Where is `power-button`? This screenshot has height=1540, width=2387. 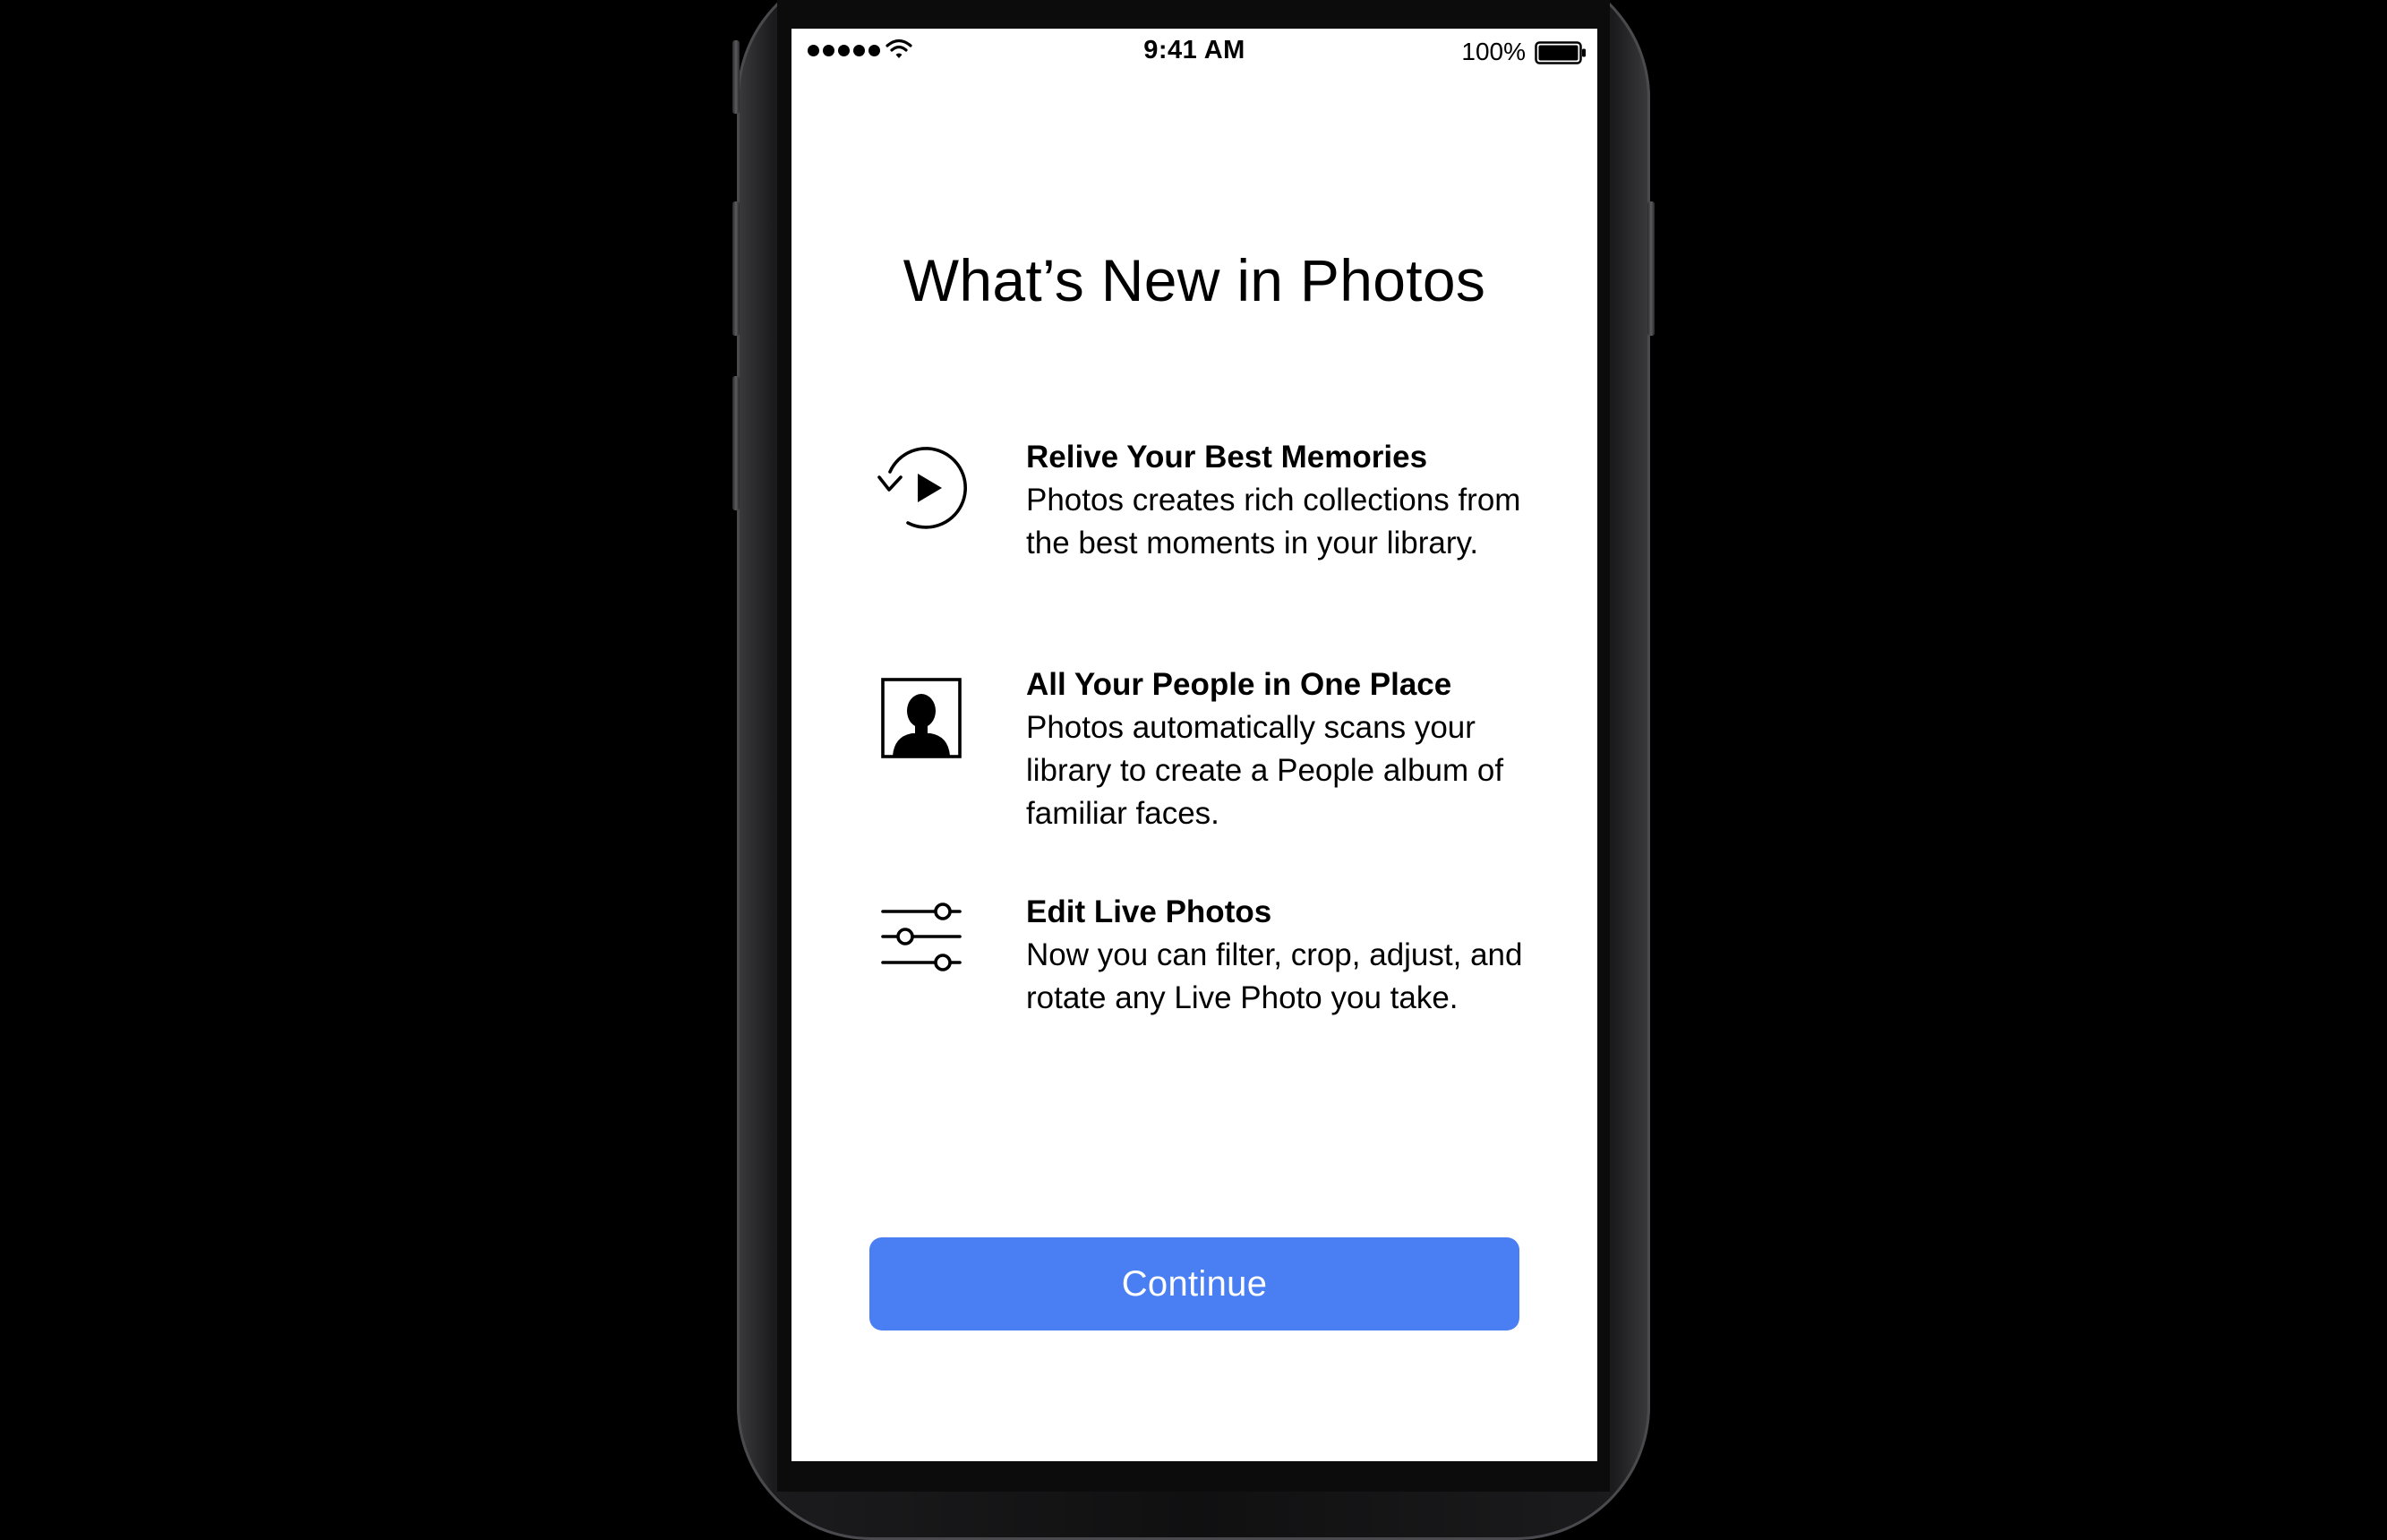
power-button is located at coordinates (1651, 268).